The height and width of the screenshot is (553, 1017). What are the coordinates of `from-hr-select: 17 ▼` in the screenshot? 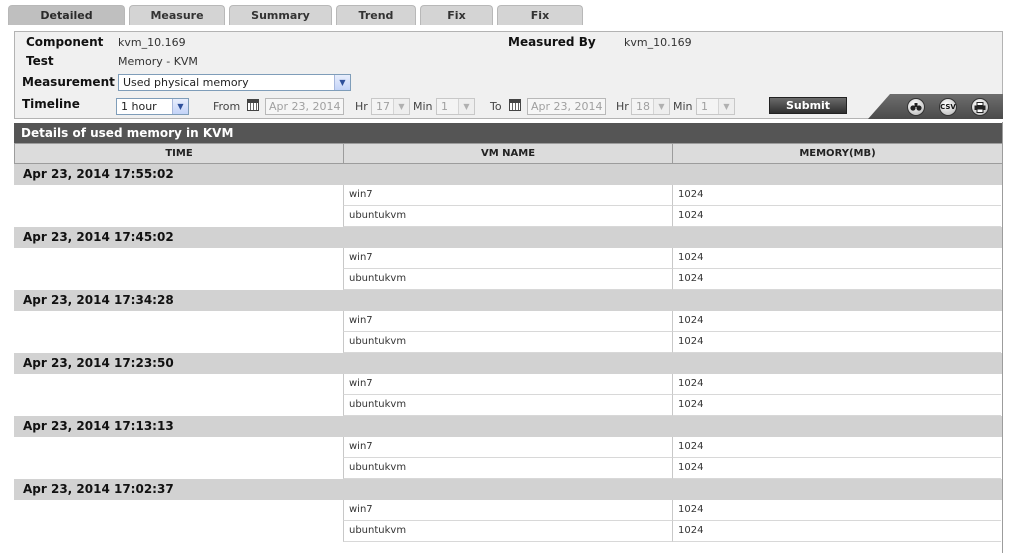 It's located at (390, 106).